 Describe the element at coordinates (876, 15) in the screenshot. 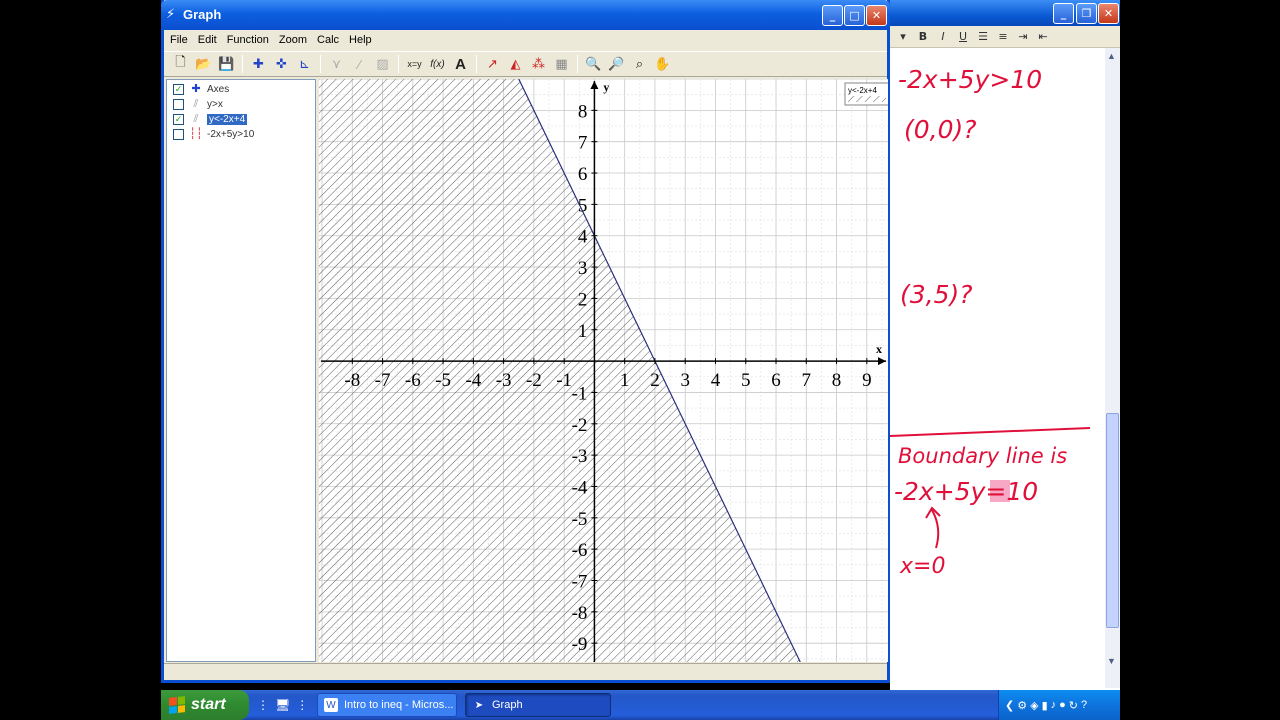

I see `close-button: ✕` at that location.